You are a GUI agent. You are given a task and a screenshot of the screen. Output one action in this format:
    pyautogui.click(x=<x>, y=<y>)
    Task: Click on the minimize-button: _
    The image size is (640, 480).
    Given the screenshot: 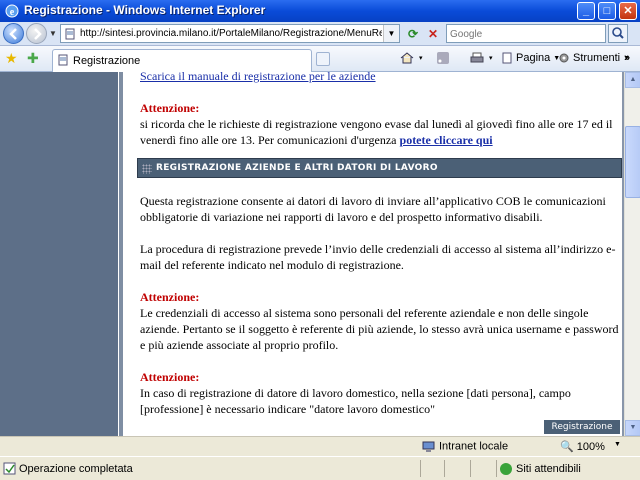 What is the action you would take?
    pyautogui.click(x=586, y=11)
    